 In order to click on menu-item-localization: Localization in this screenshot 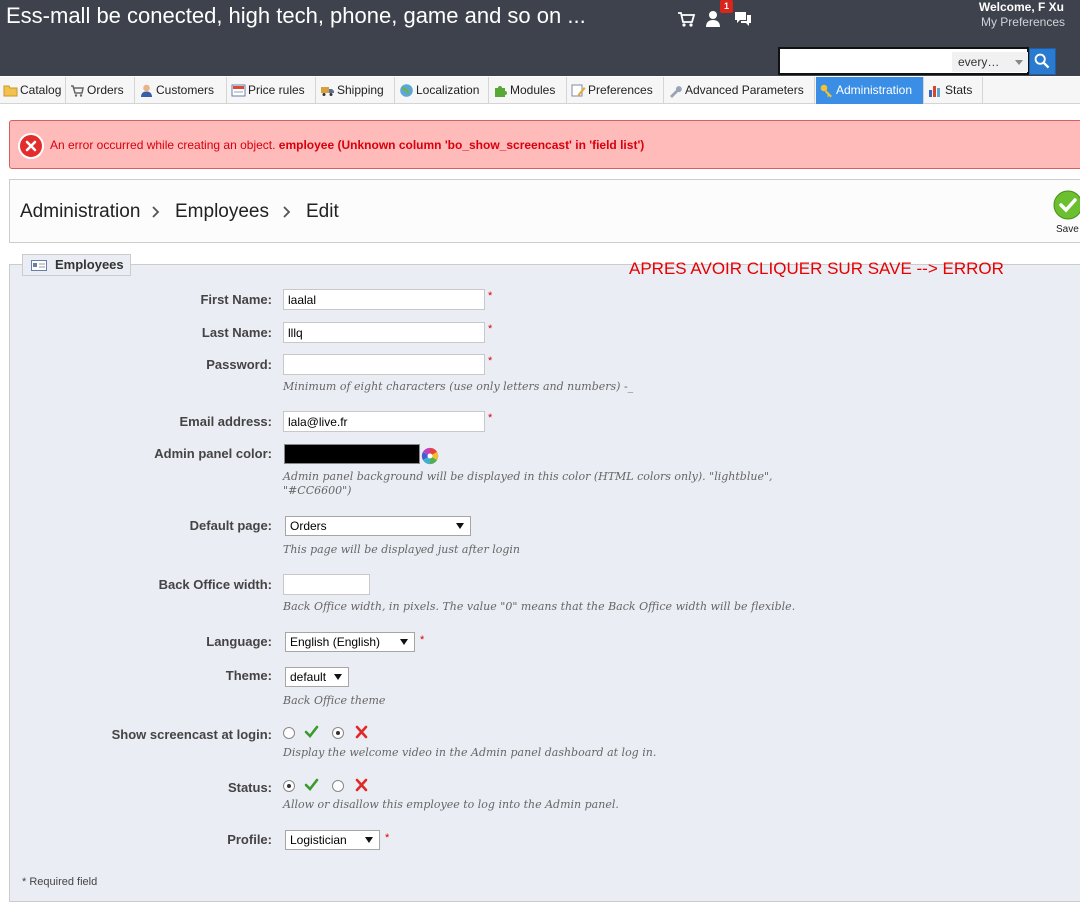, I will do `click(442, 90)`.